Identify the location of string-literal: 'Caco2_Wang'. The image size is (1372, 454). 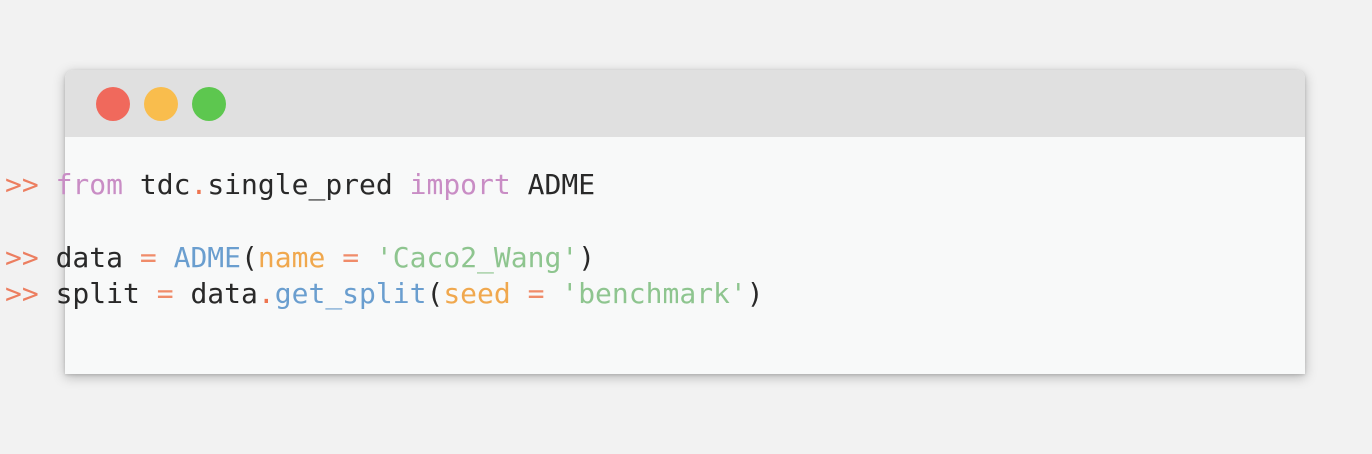
(477, 257).